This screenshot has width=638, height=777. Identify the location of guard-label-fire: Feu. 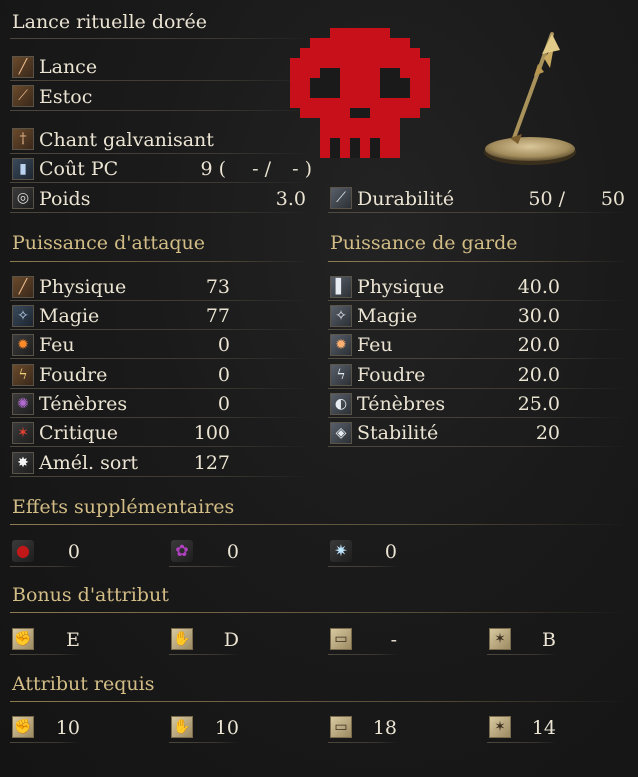
(375, 345).